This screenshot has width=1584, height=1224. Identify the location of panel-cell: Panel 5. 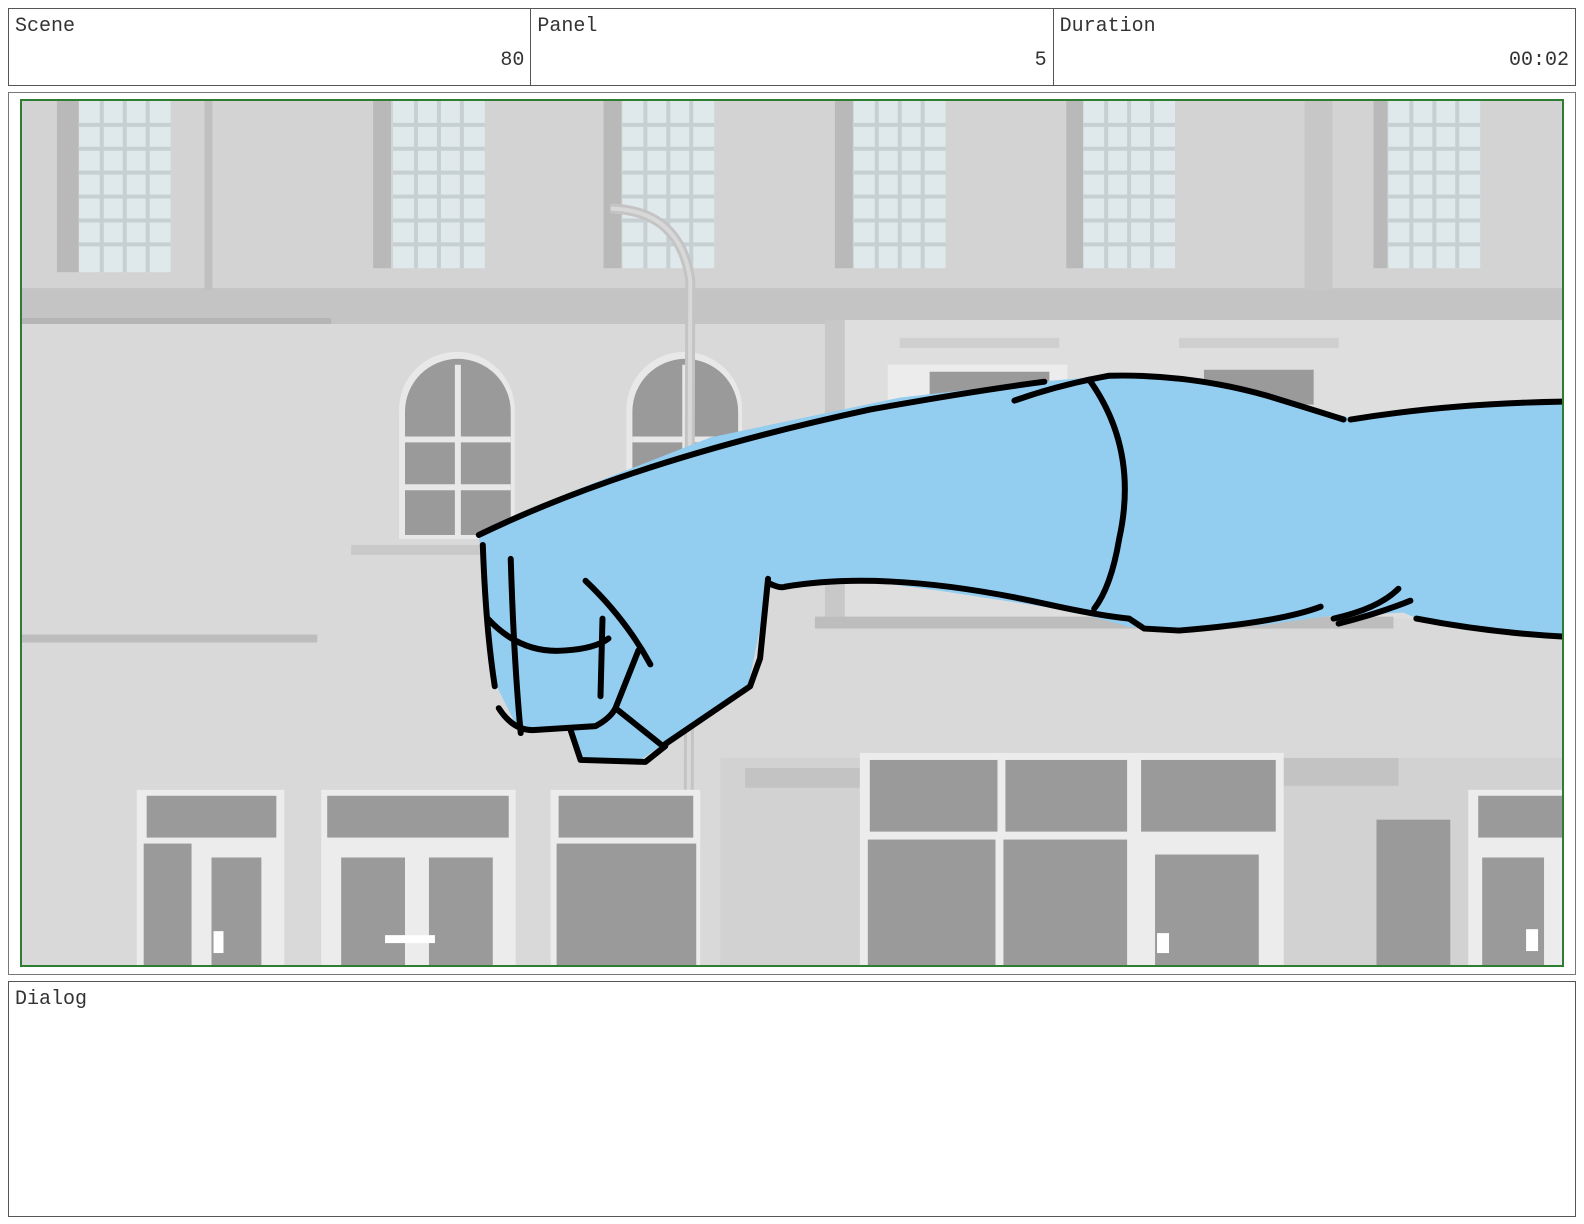
(792, 47).